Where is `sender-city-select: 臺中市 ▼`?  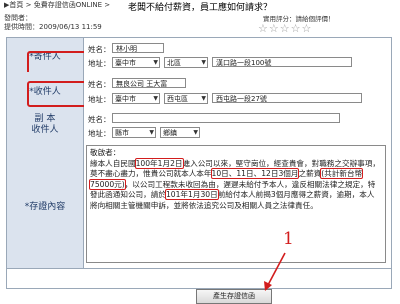 sender-city-select: 臺中市 ▼ is located at coordinates (136, 62).